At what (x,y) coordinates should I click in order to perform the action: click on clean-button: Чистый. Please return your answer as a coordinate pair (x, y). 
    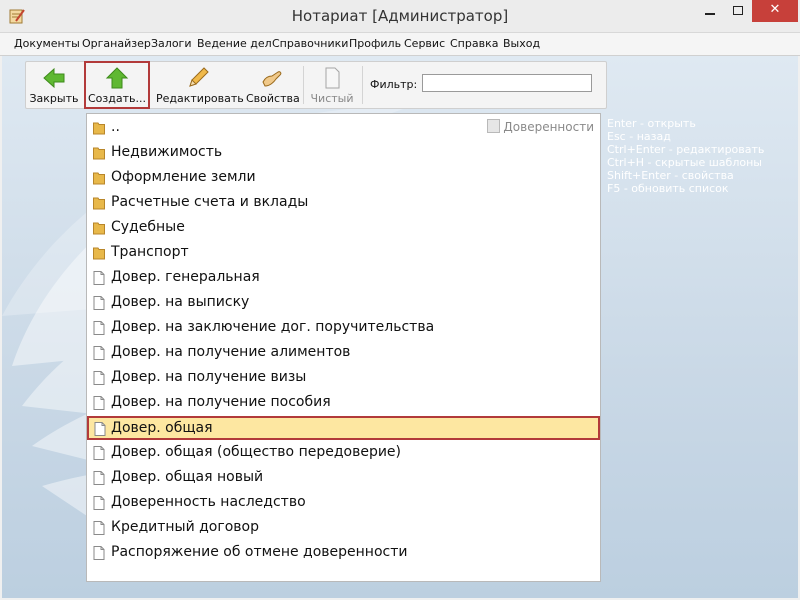
    Looking at the image, I should click on (332, 85).